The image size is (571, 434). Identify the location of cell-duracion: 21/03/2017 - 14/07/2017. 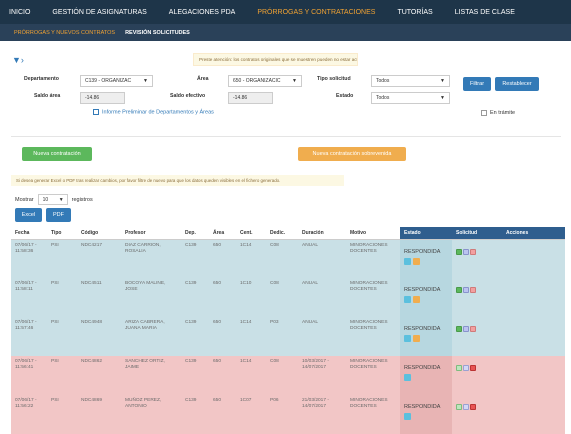
(322, 414).